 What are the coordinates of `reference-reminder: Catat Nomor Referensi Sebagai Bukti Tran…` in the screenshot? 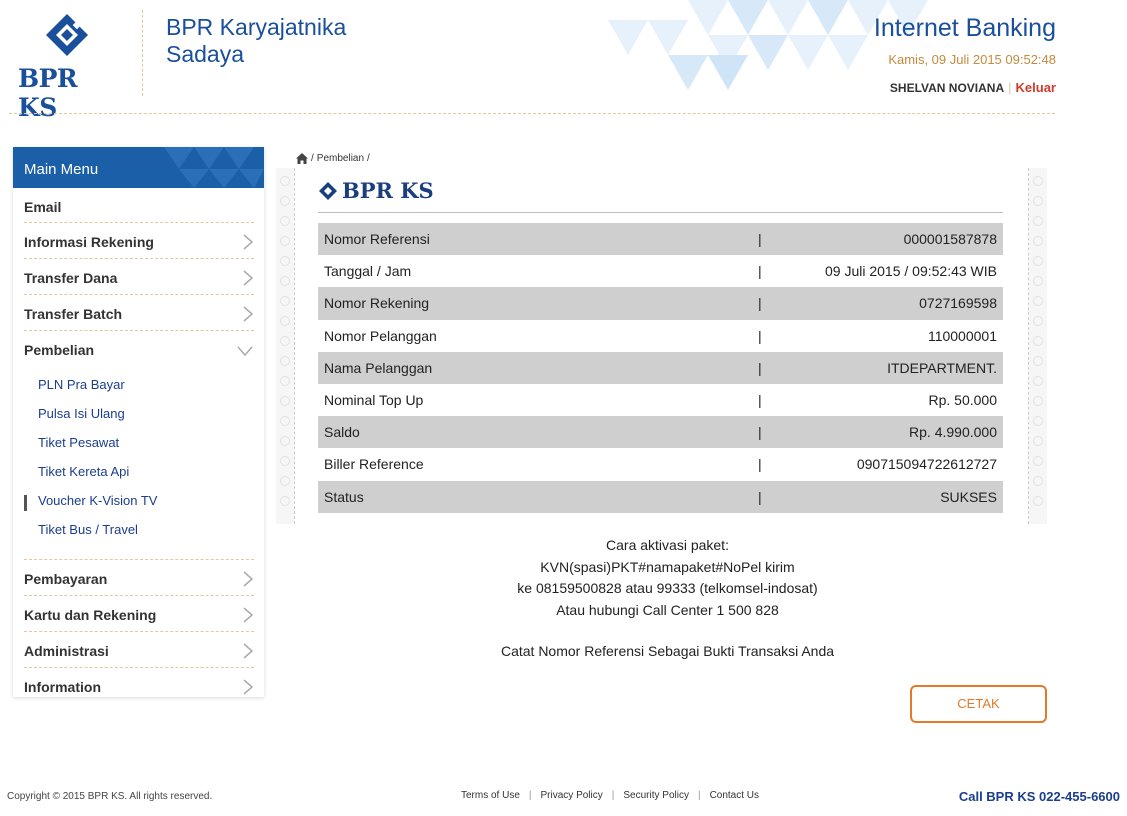 It's located at (667, 651).